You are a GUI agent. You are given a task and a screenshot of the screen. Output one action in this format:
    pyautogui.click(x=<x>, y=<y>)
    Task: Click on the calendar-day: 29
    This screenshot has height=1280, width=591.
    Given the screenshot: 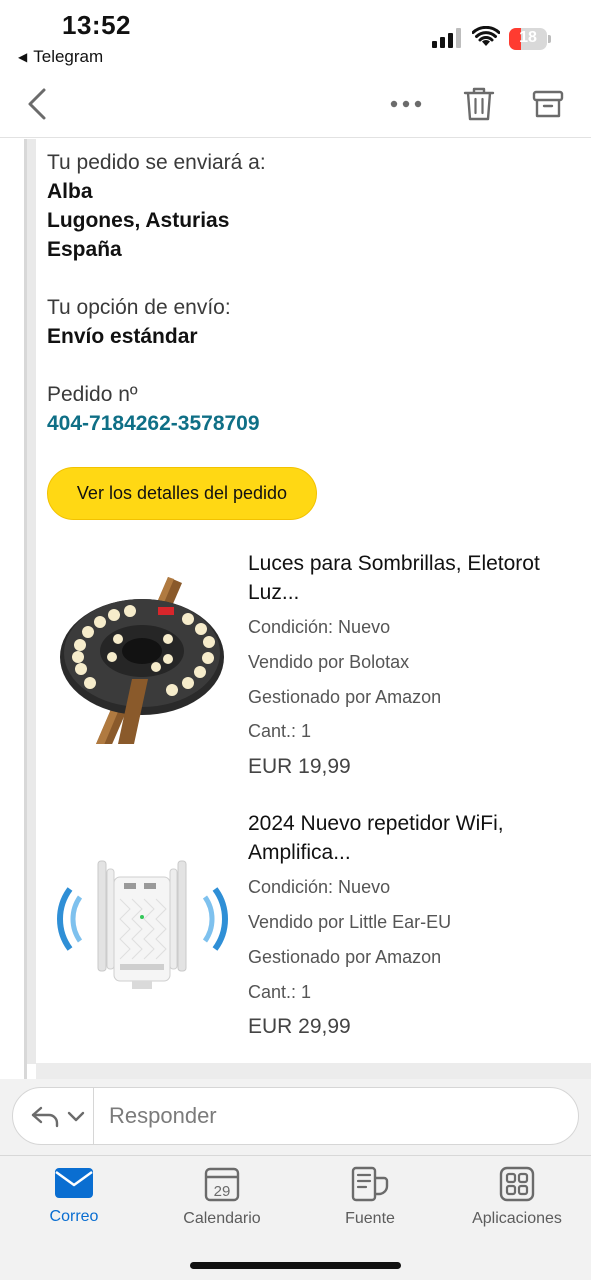 What is the action you would take?
    pyautogui.click(x=222, y=1191)
    